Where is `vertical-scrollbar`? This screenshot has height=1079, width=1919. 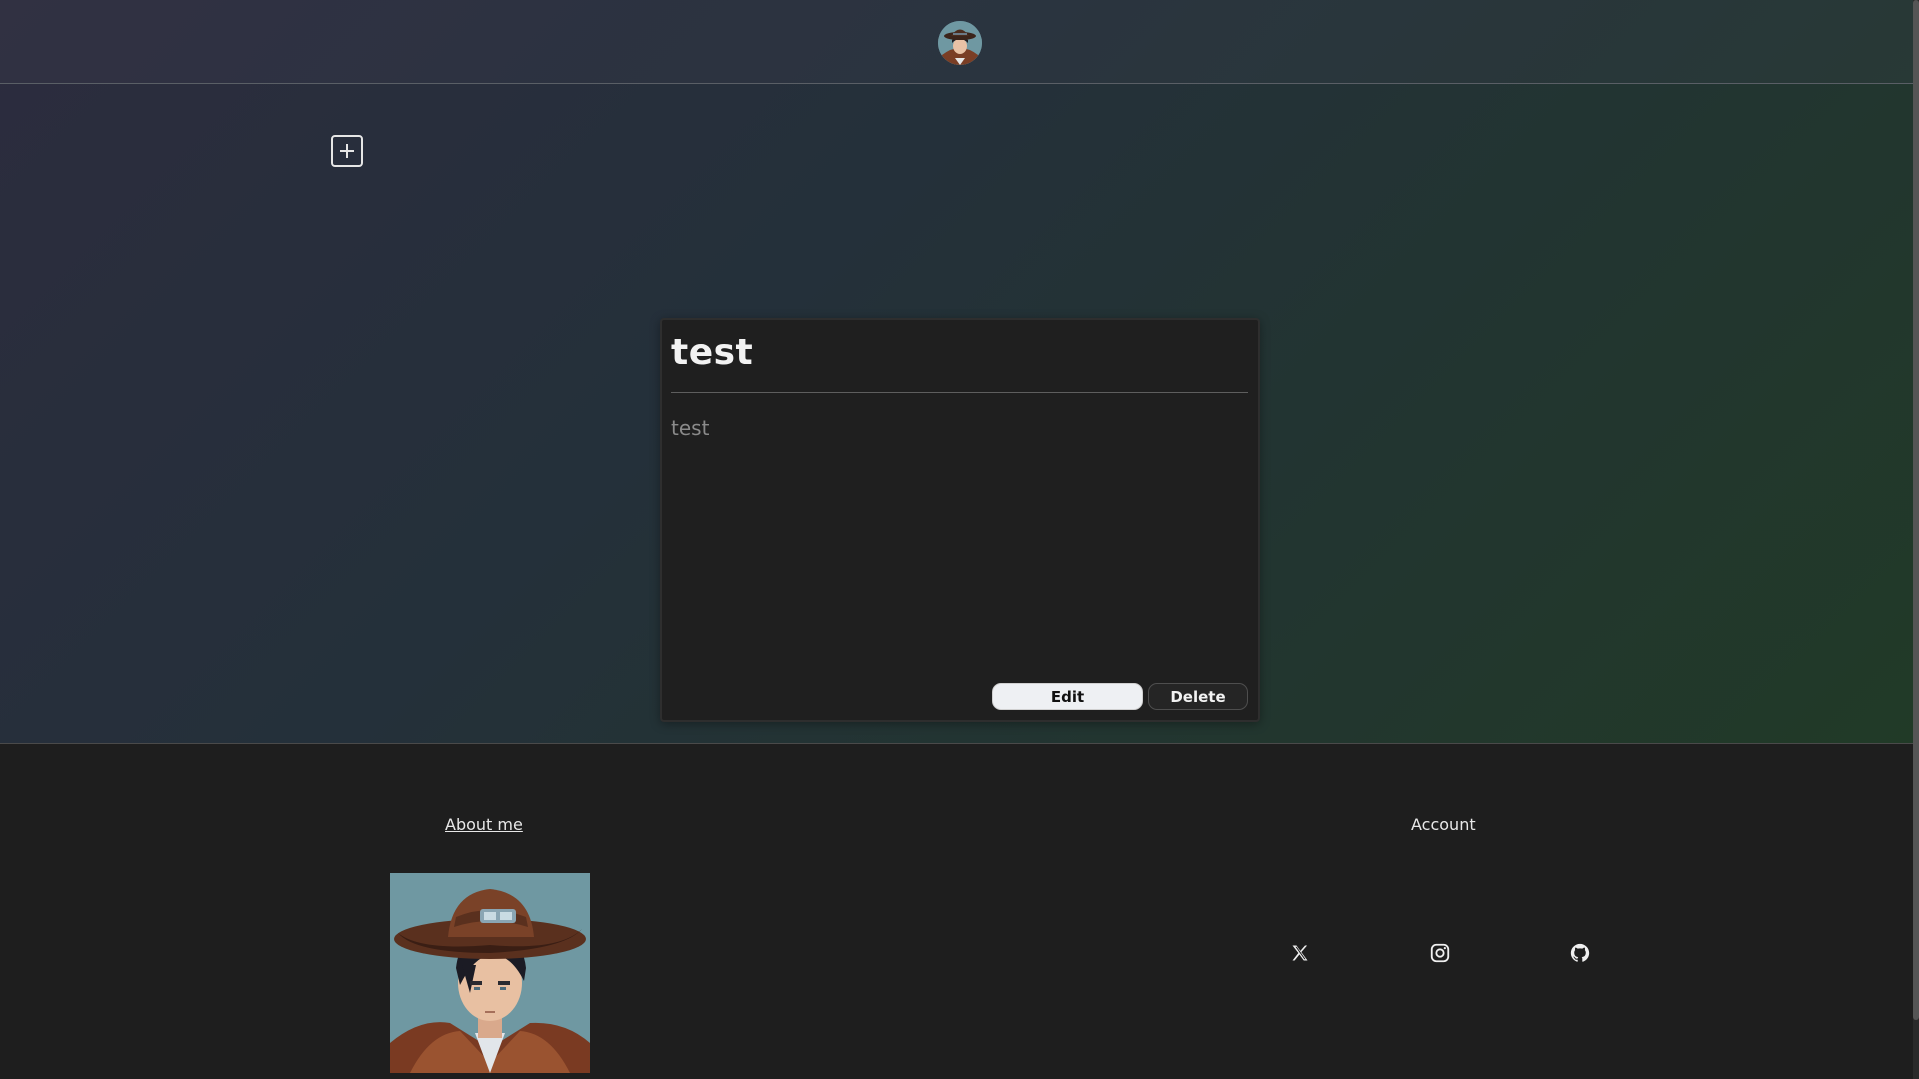
vertical-scrollbar is located at coordinates (1916, 539).